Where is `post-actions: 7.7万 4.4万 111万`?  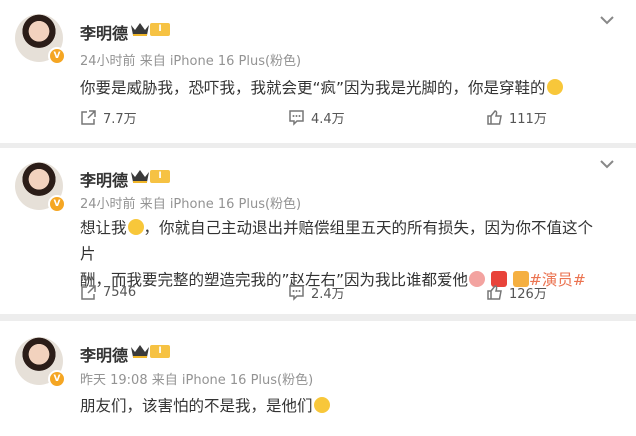
post-actions: 7.7万 4.4万 111万 is located at coordinates (318, 117).